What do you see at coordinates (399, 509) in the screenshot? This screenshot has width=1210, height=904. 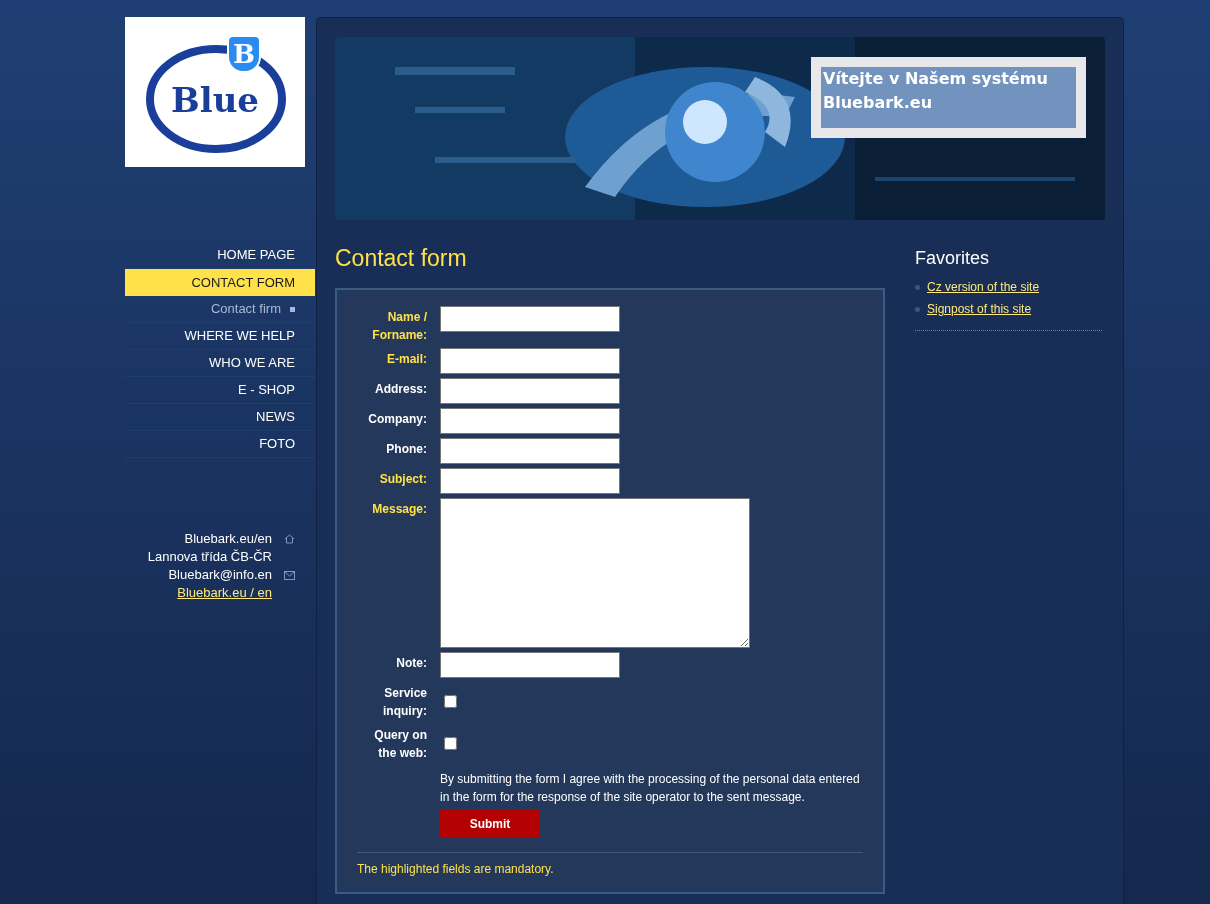 I see `field-label: Message:` at bounding box center [399, 509].